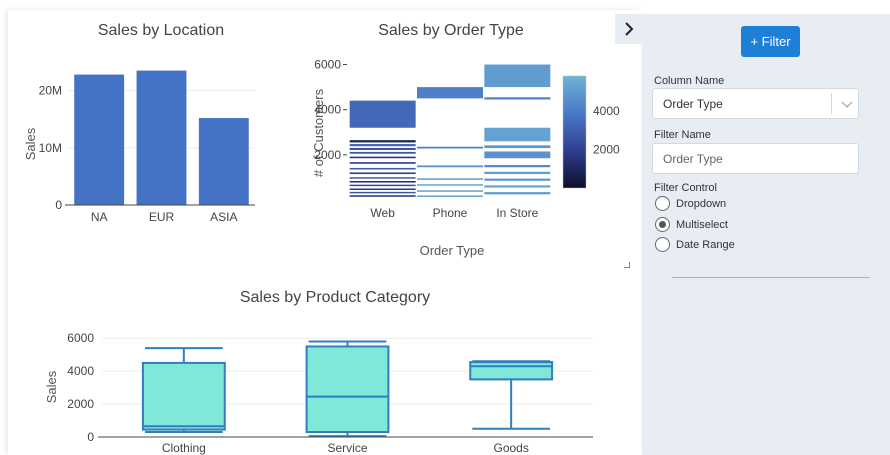 The height and width of the screenshot is (455, 890). What do you see at coordinates (510, 448) in the screenshot?
I see `x-tick-label: Goods` at bounding box center [510, 448].